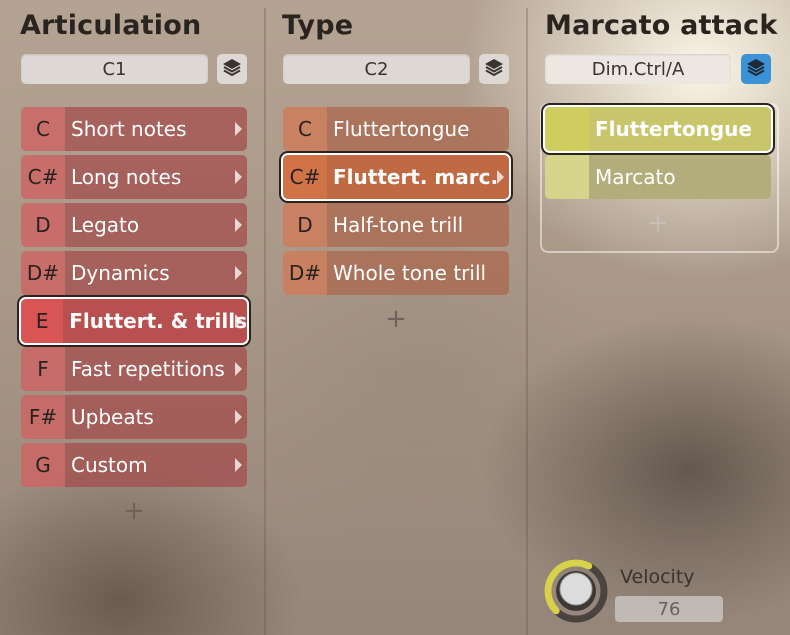 This screenshot has height=635, width=790. What do you see at coordinates (376, 69) in the screenshot?
I see `type-keyswitch-selector: C2` at bounding box center [376, 69].